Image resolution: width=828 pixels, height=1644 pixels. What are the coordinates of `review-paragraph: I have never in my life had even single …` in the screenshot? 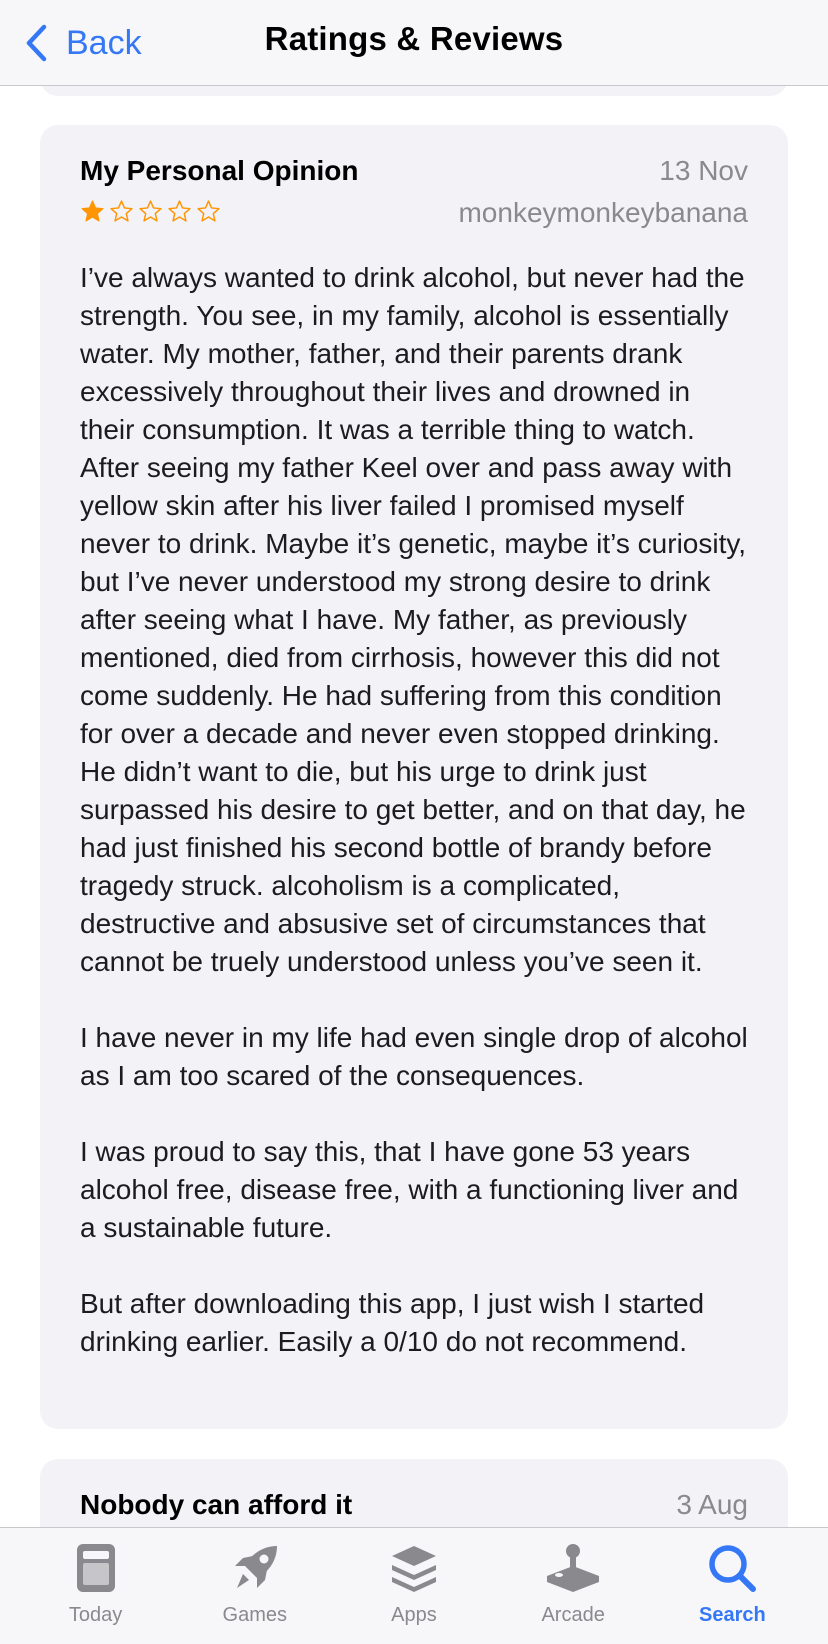 It's located at (414, 1056).